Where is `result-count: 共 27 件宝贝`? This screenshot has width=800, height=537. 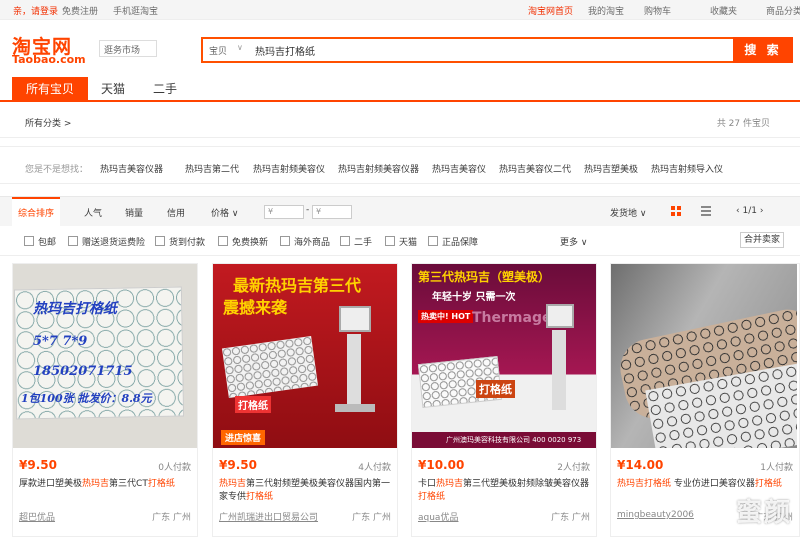 result-count: 共 27 件宝贝 is located at coordinates (743, 124).